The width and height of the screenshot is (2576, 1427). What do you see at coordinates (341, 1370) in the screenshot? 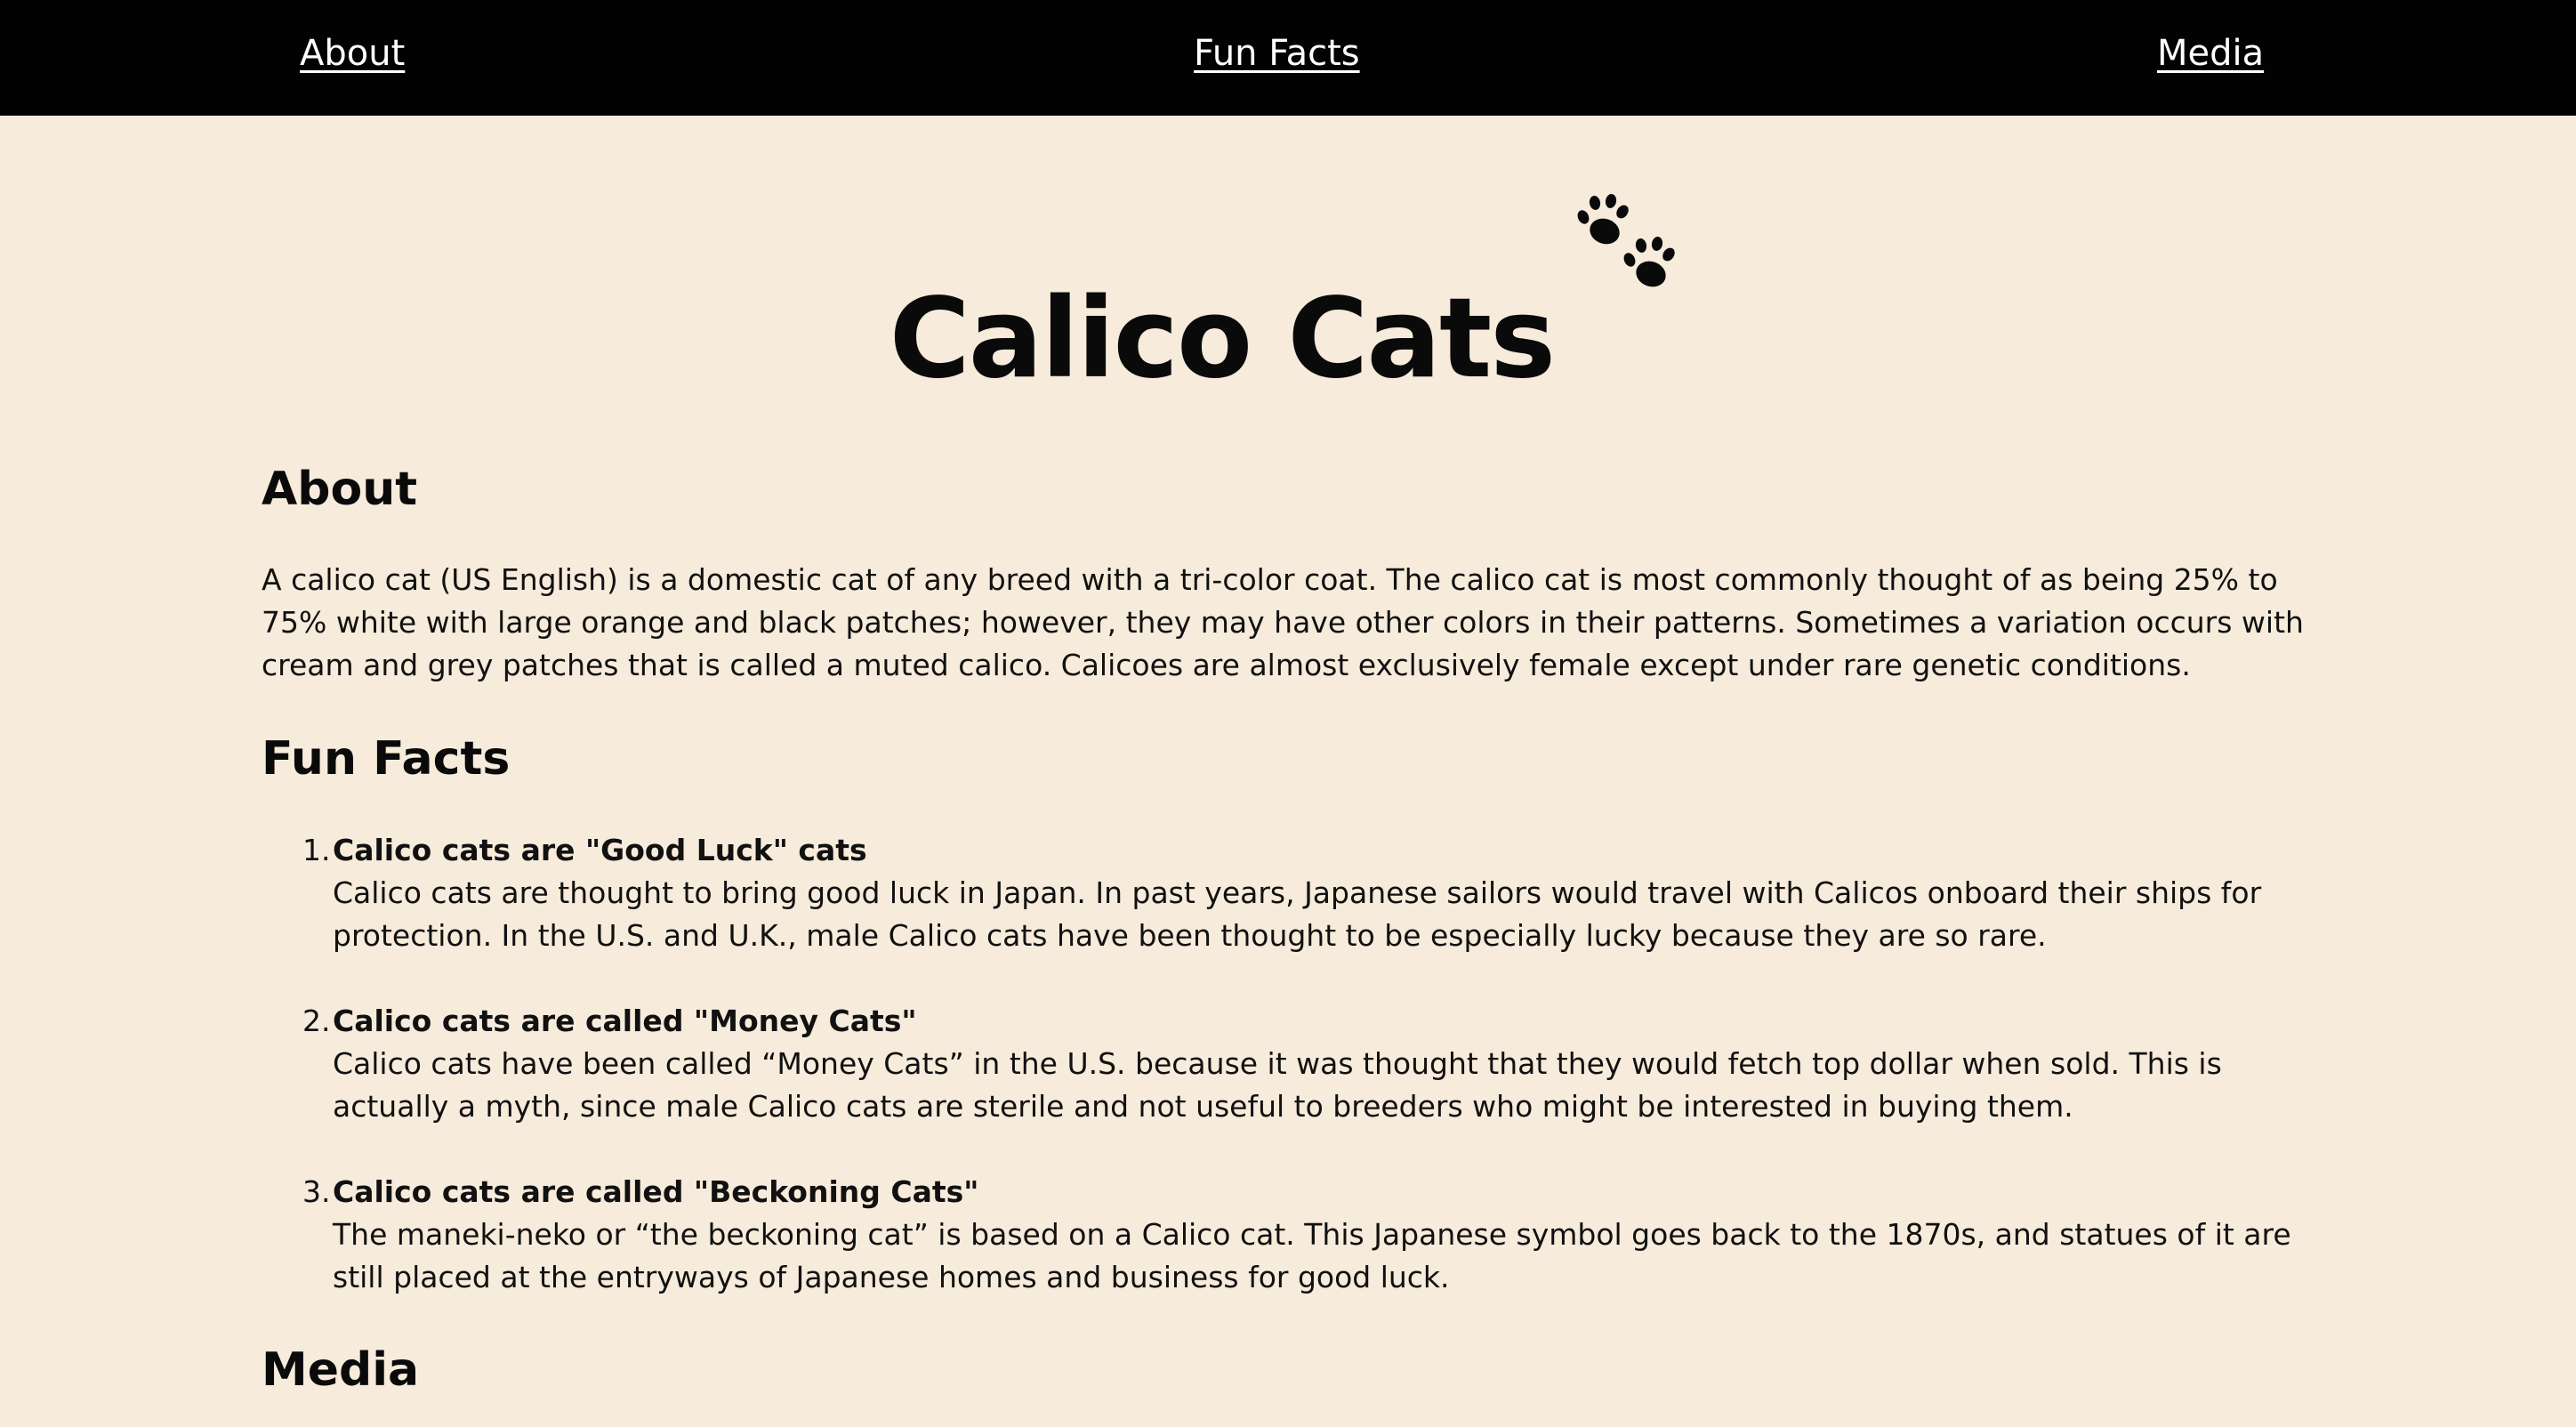
I see `media-heading: Media` at bounding box center [341, 1370].